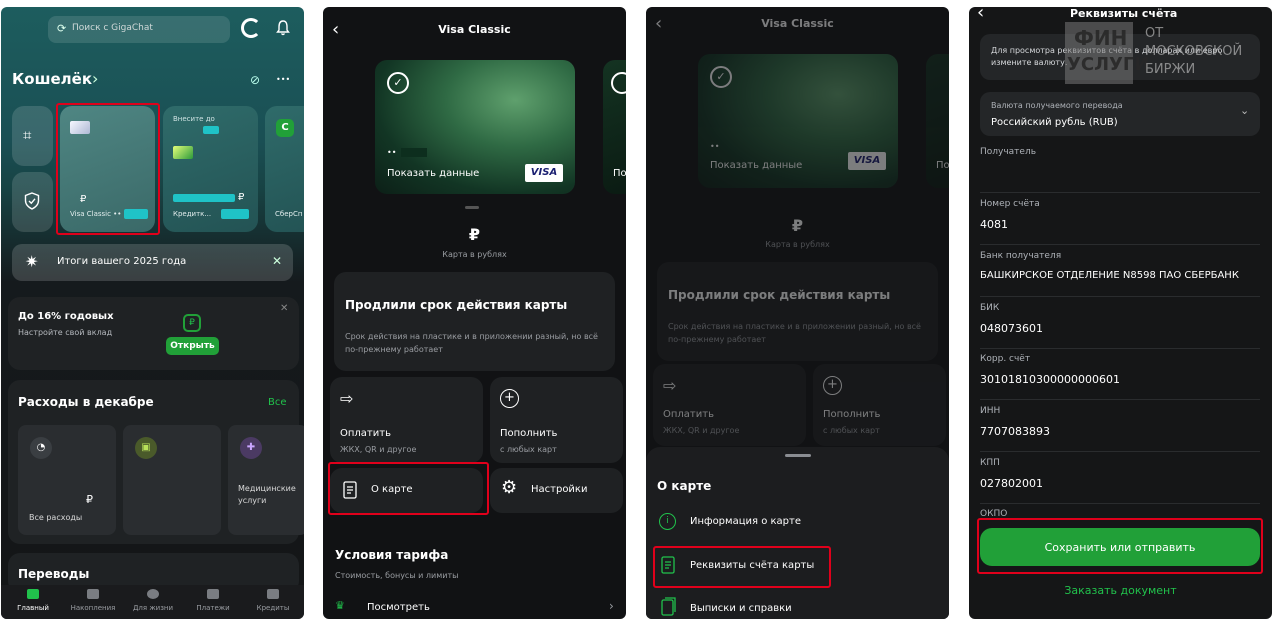 The image size is (1272, 625). I want to click on item-label: Информация о карте, so click(745, 521).